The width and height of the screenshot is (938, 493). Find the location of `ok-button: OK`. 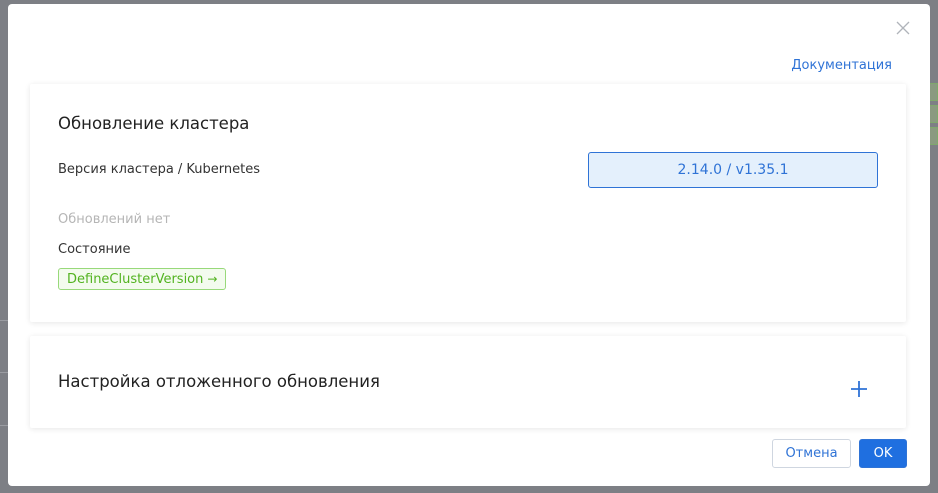

ok-button: OK is located at coordinates (883, 453).